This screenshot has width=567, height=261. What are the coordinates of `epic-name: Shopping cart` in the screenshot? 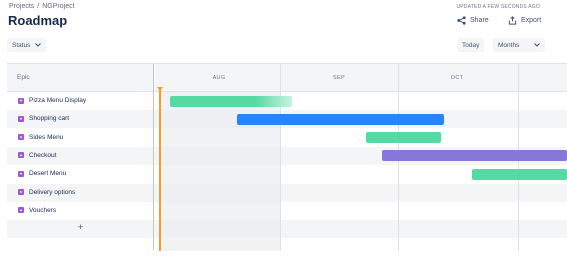 It's located at (49, 119).